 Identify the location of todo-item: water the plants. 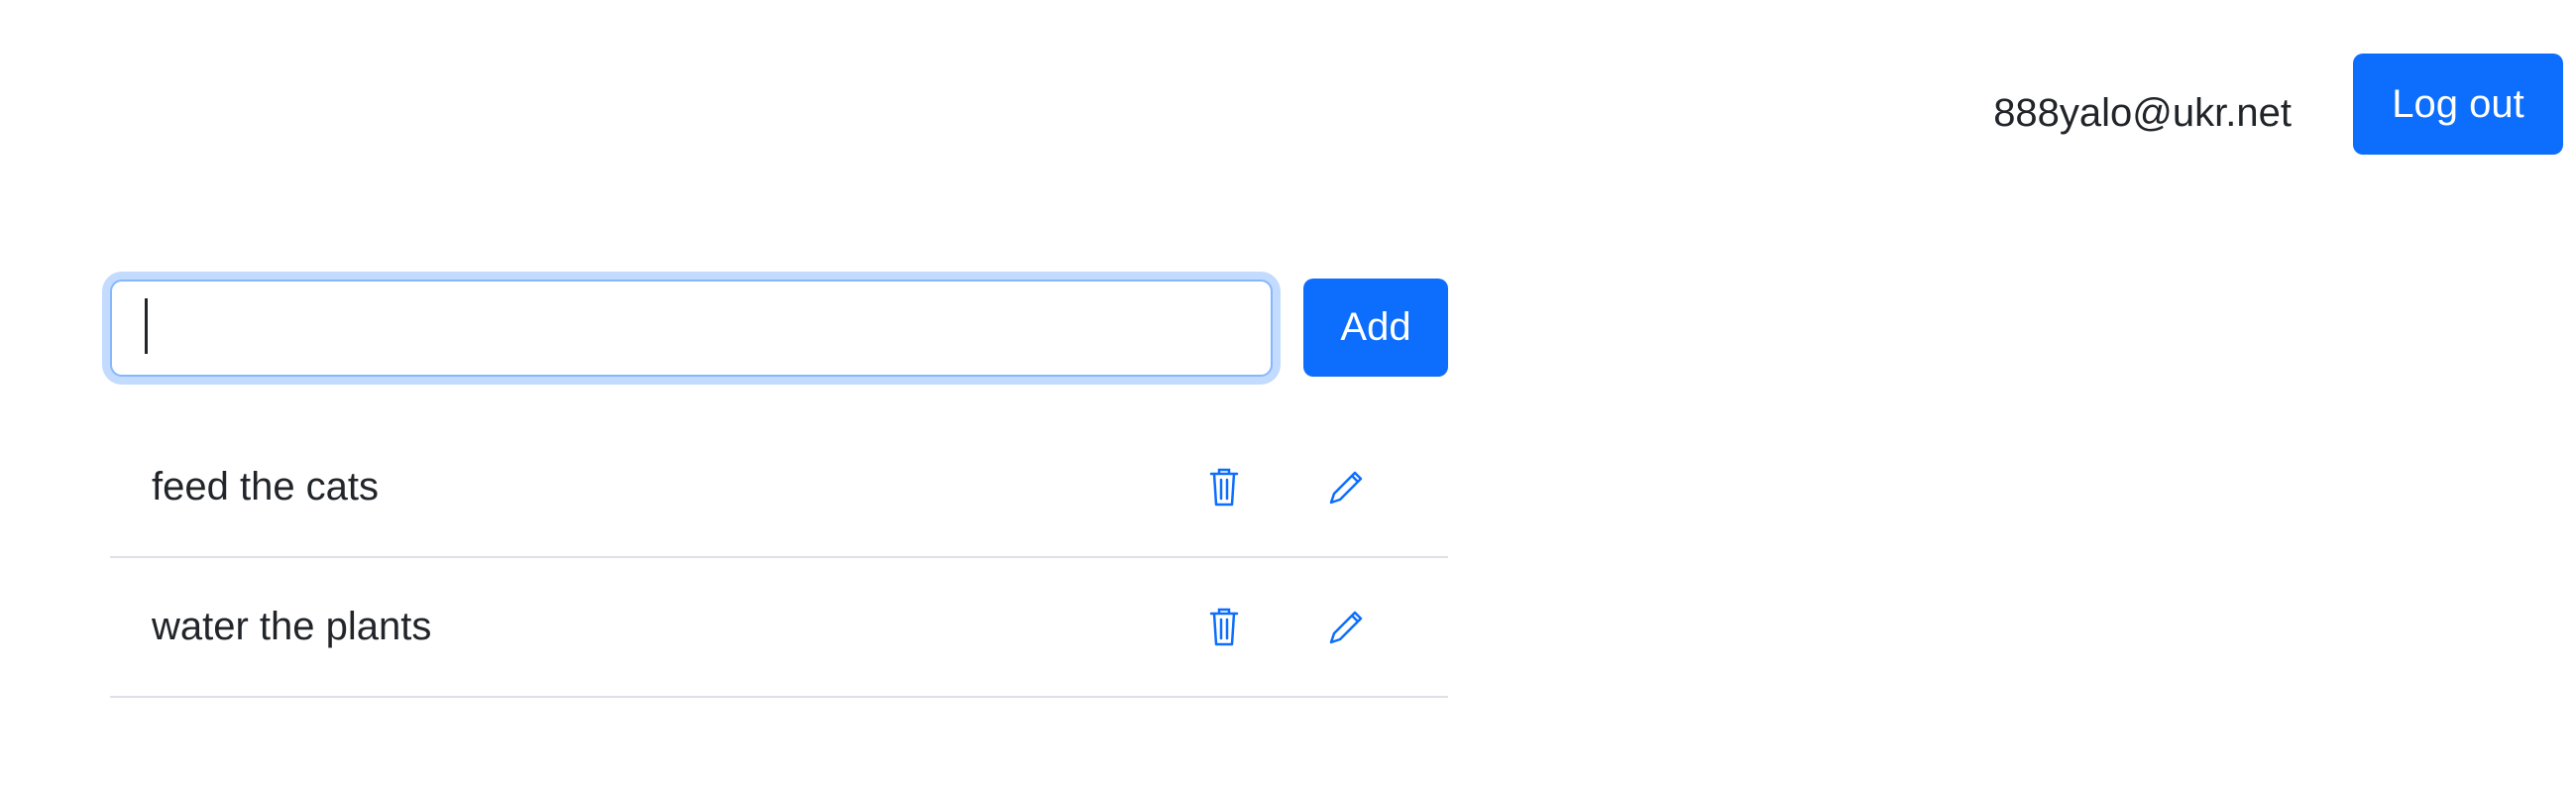
(779, 628).